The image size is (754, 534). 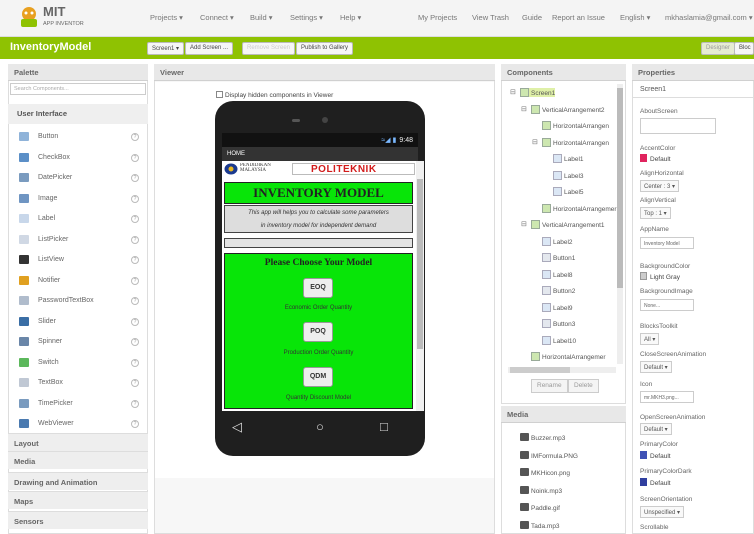 What do you see at coordinates (655, 455) in the screenshot?
I see `primary-color-value: Default` at bounding box center [655, 455].